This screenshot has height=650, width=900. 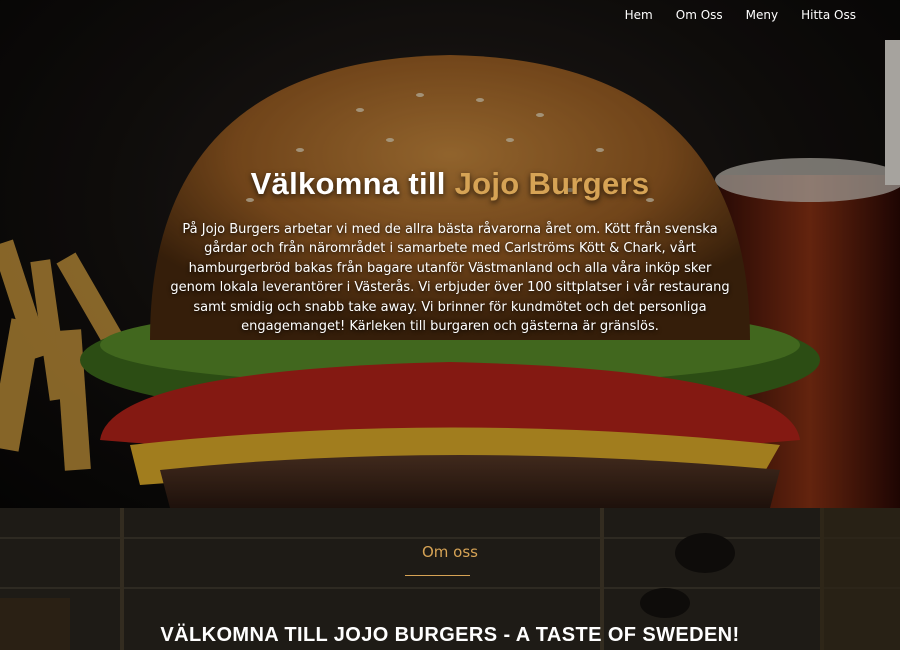 What do you see at coordinates (552, 183) in the screenshot?
I see `hero-title-brand: Jojo Burgers` at bounding box center [552, 183].